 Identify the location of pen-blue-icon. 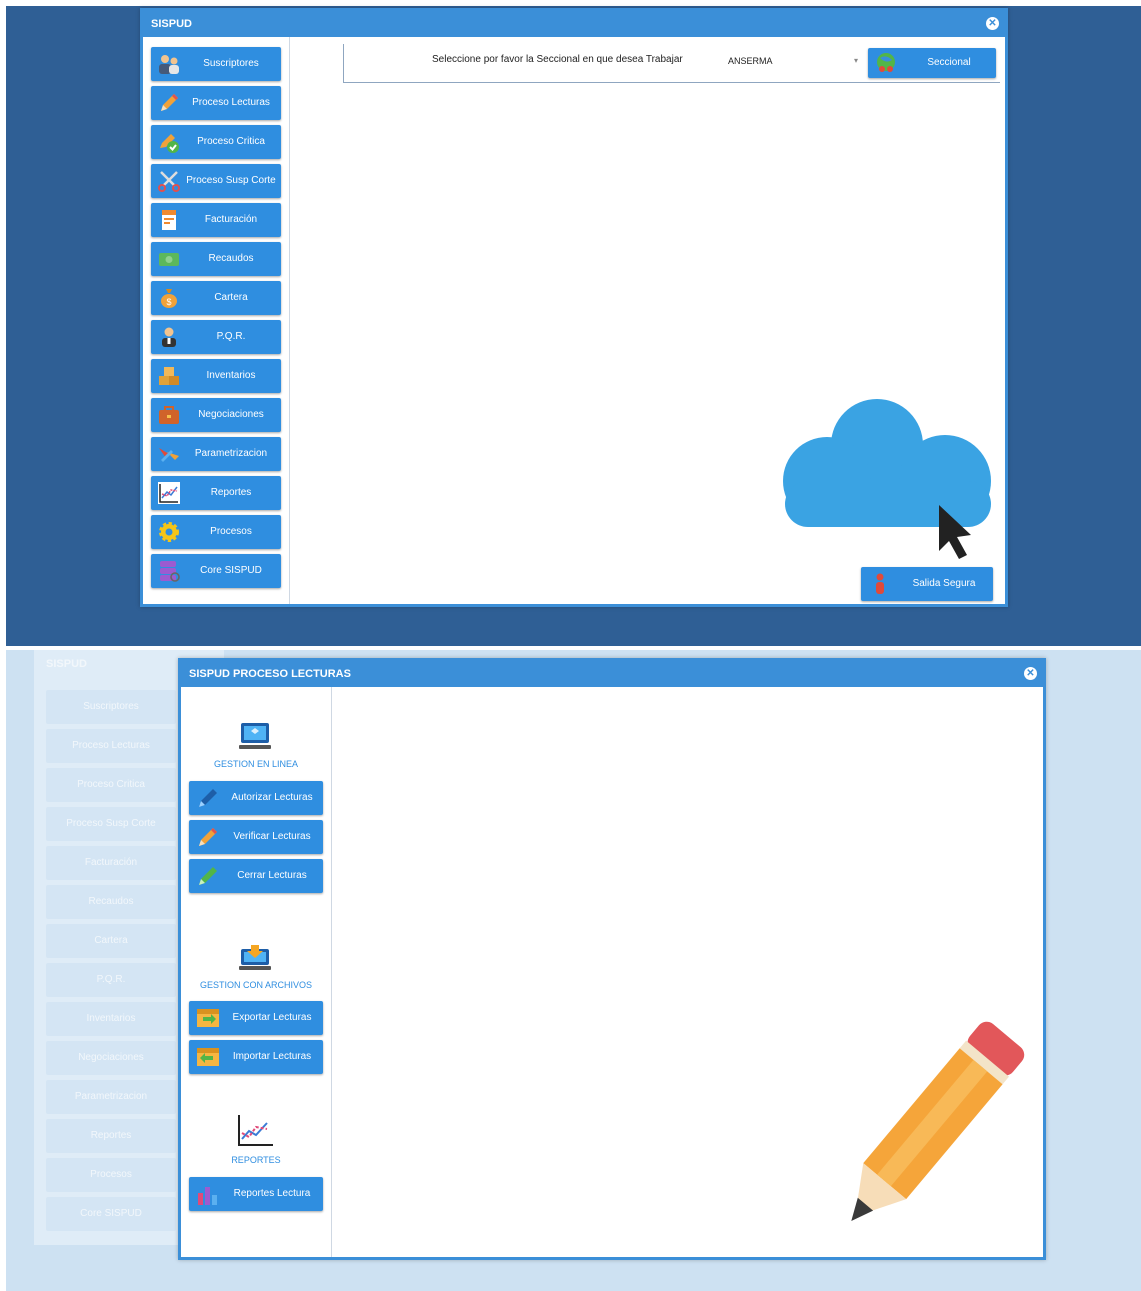
(208, 798).